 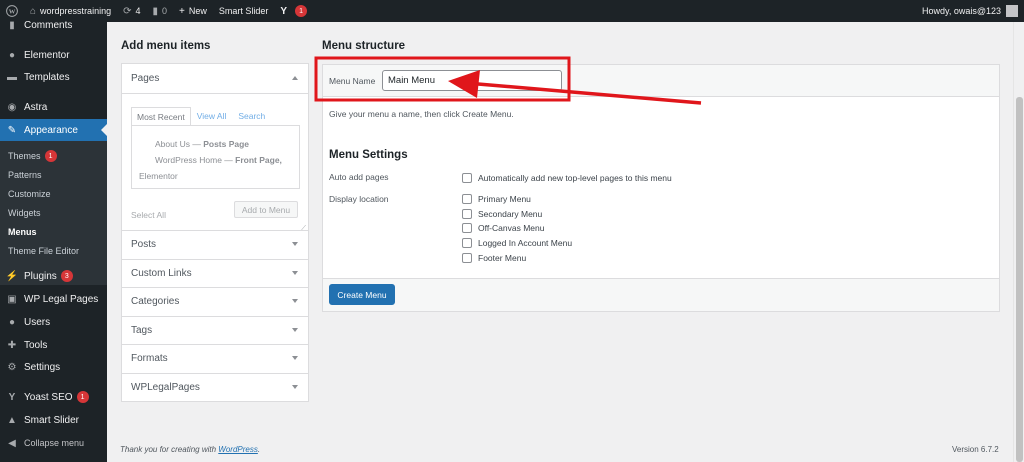 What do you see at coordinates (975, 449) in the screenshot?
I see `footer-version: Version 6.7.2` at bounding box center [975, 449].